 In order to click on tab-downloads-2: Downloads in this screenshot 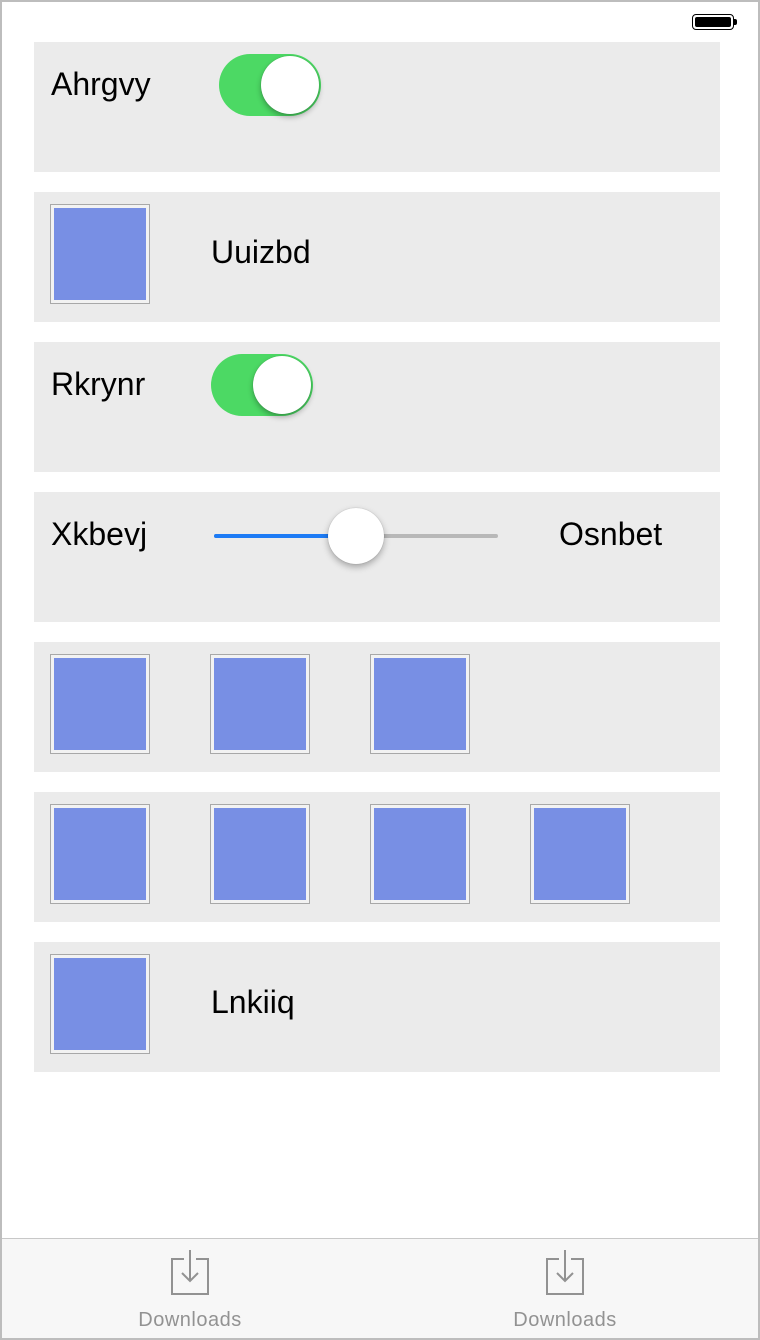, I will do `click(565, 1288)`.